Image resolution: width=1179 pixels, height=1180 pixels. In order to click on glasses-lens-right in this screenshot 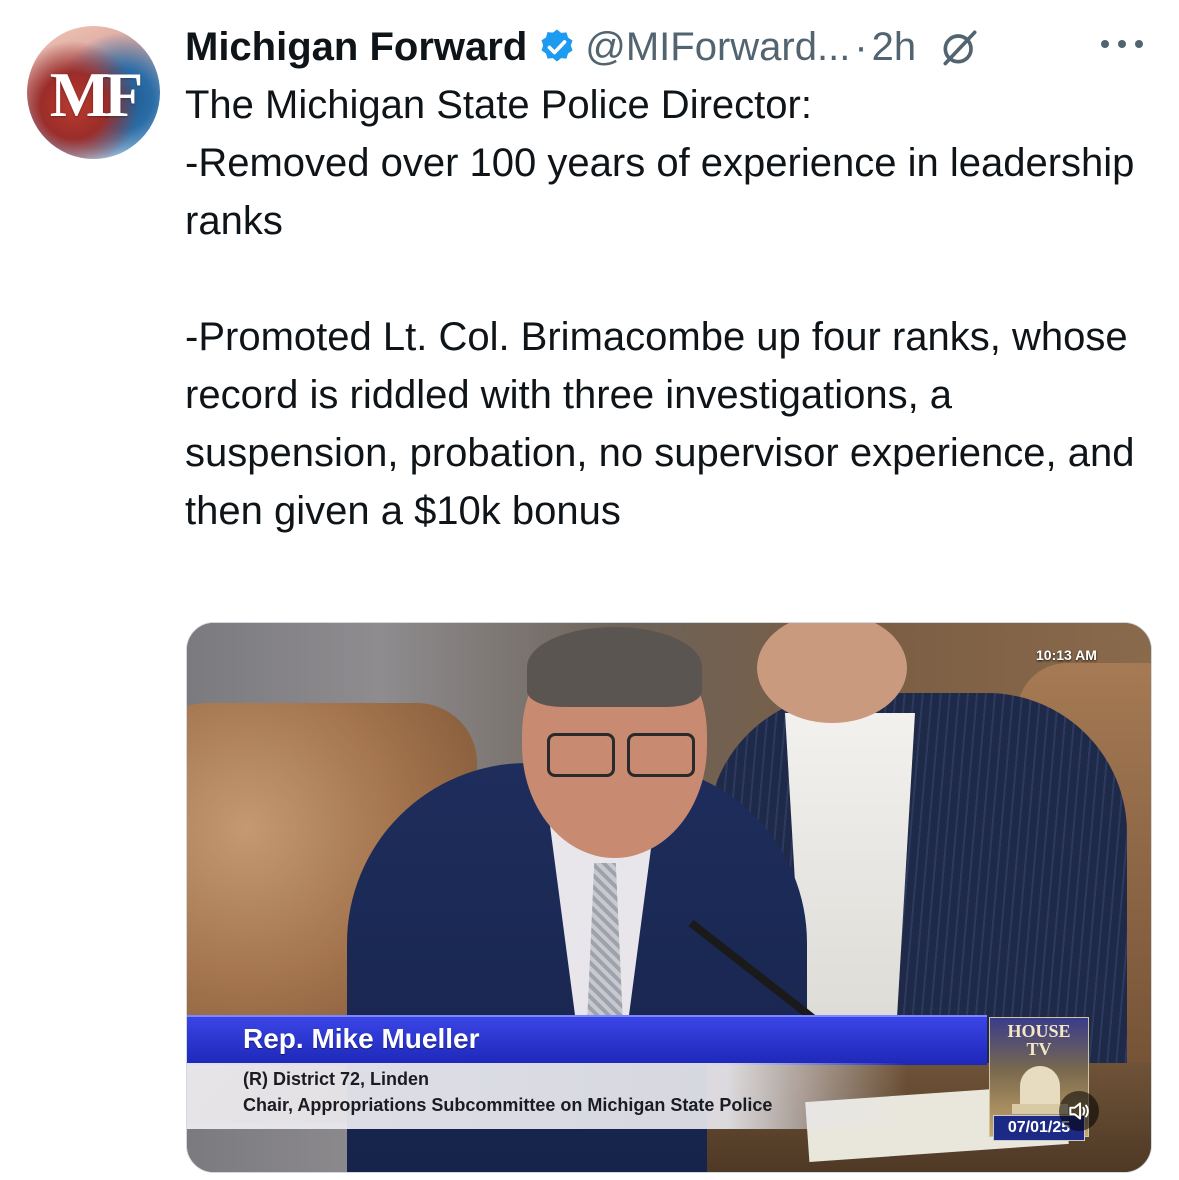, I will do `click(661, 755)`.